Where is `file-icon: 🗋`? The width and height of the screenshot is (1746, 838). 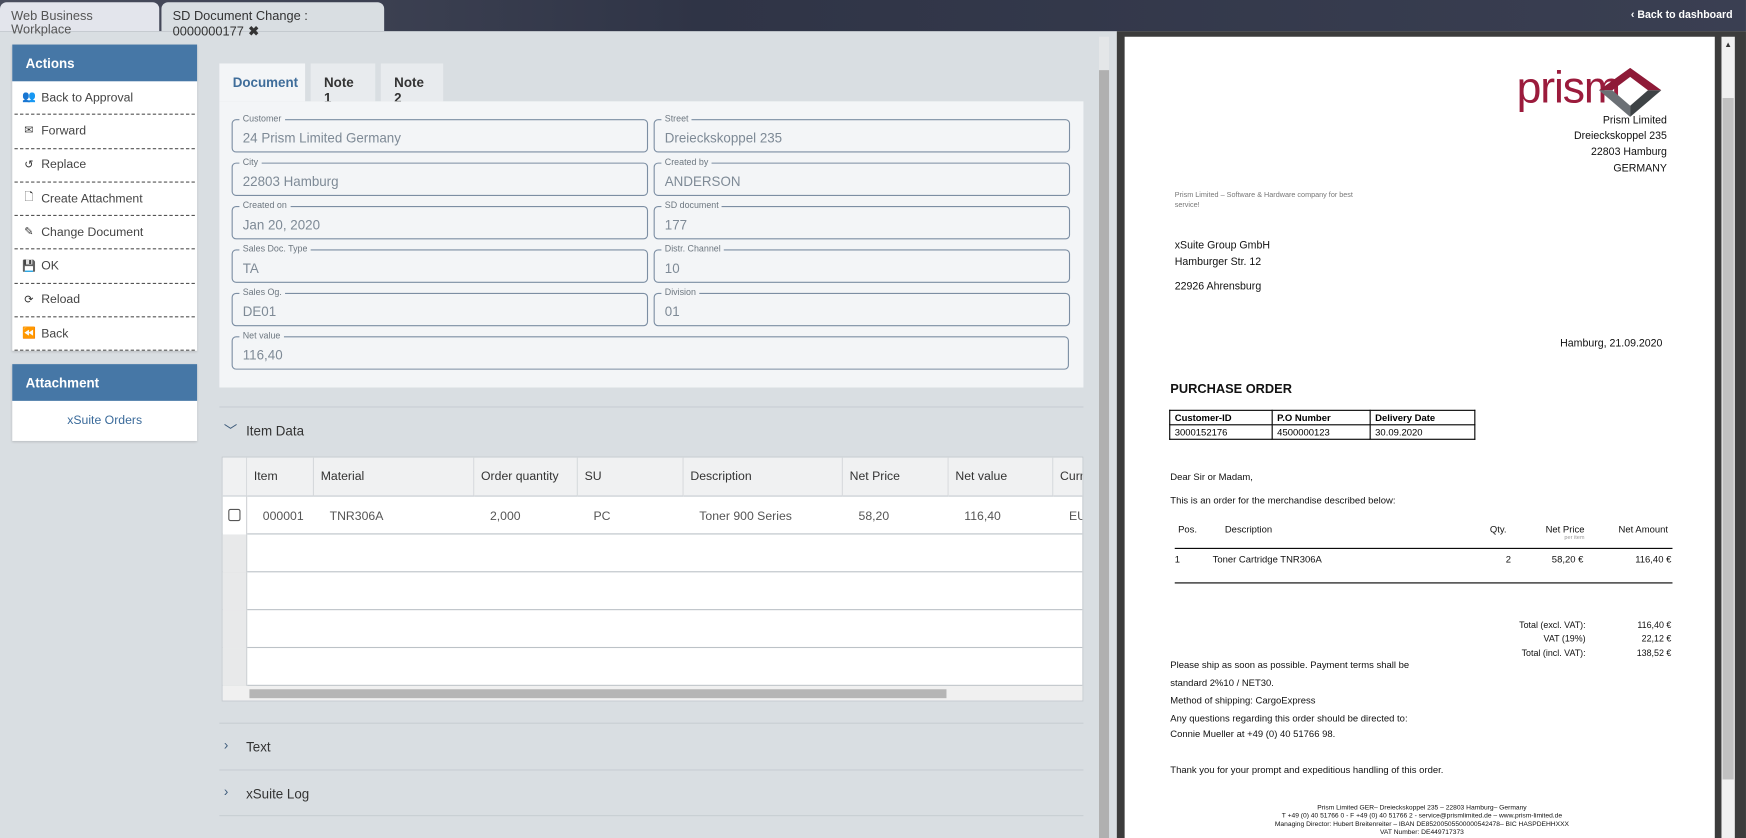 file-icon: 🗋 is located at coordinates (29, 197).